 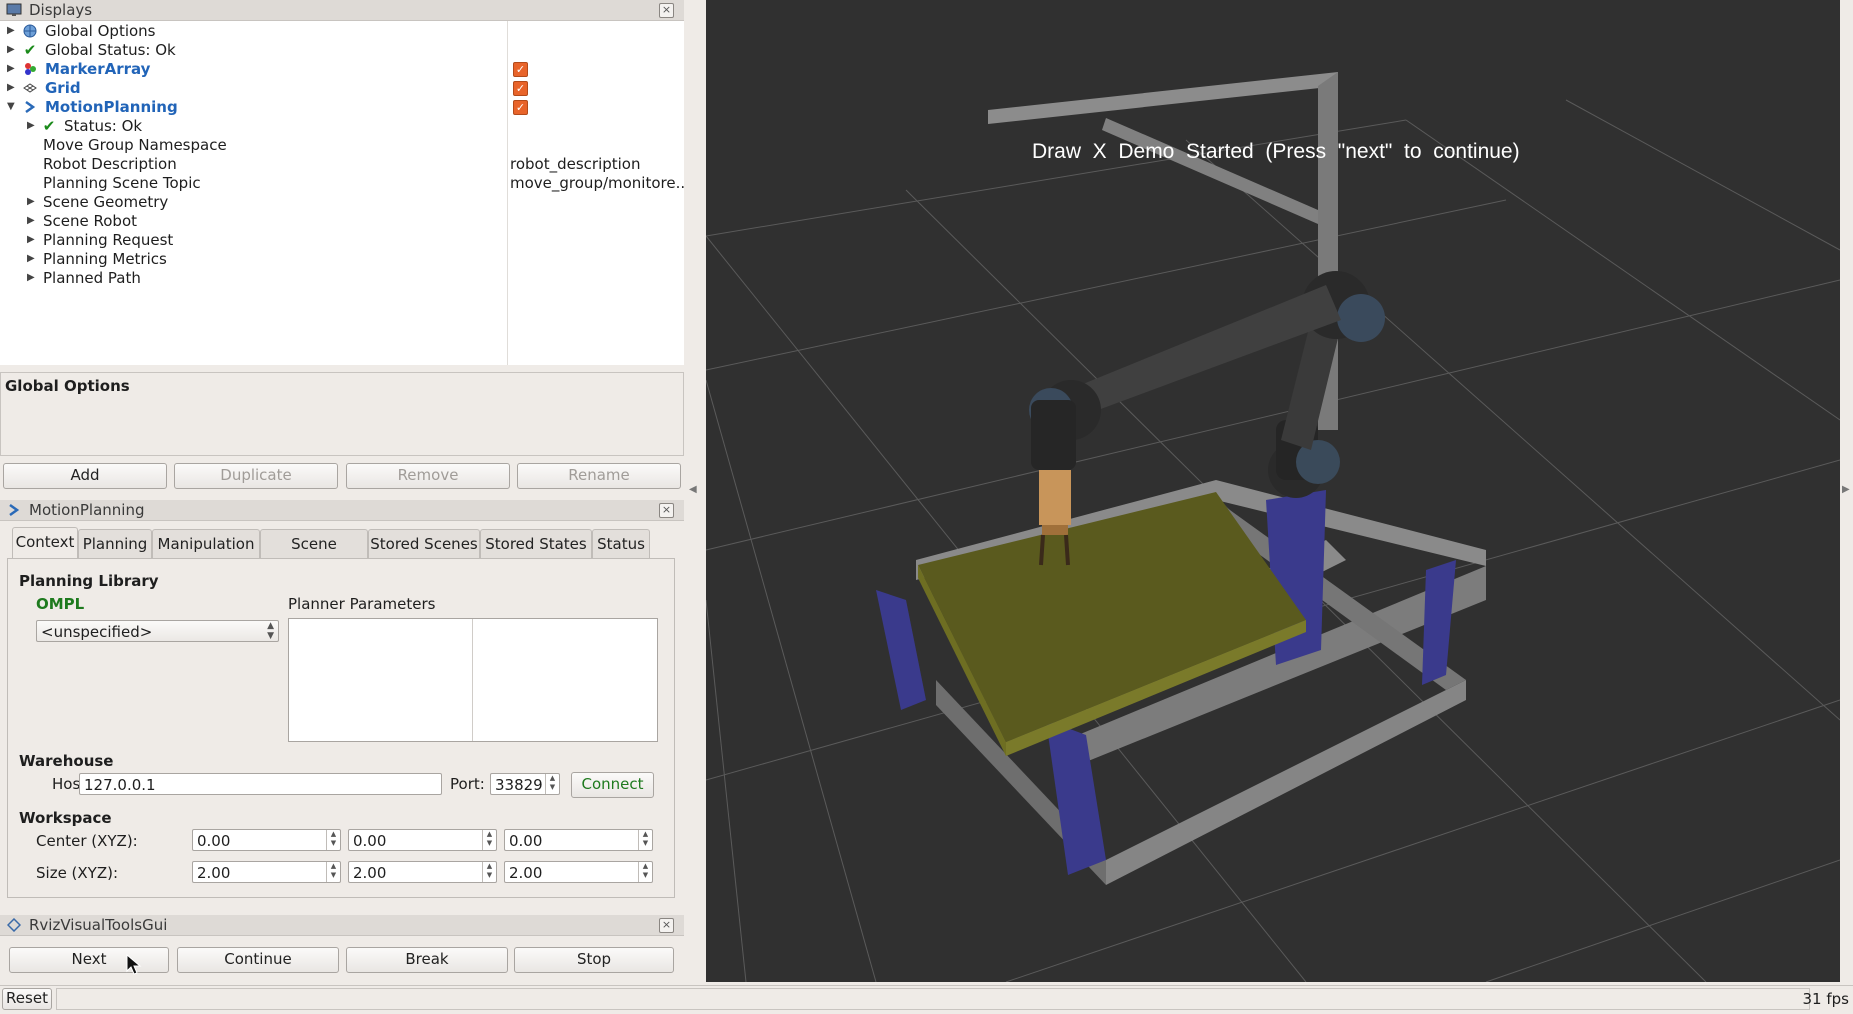 I want to click on expand-right-icon: ▶, so click(x=1846, y=489).